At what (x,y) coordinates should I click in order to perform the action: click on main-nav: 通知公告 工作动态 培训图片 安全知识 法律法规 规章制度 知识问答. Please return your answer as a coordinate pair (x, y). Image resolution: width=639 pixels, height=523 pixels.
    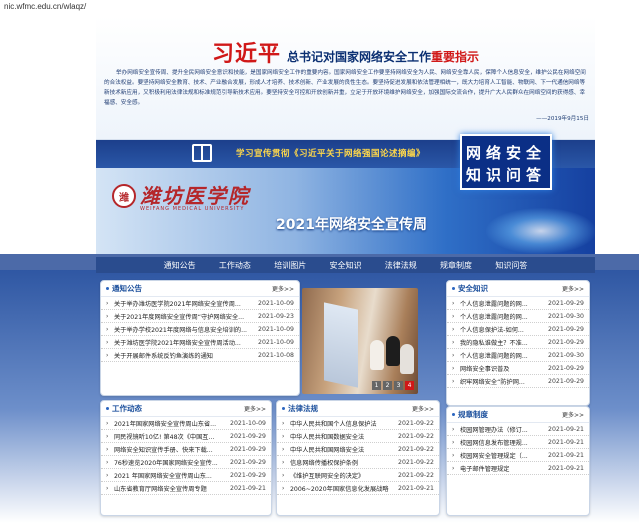
    Looking at the image, I should click on (345, 265).